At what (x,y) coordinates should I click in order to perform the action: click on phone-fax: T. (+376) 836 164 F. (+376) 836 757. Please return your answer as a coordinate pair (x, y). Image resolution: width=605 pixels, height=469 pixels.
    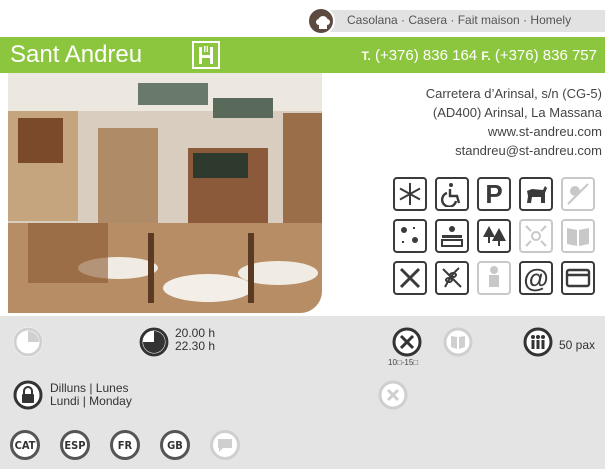
    Looking at the image, I should click on (479, 55).